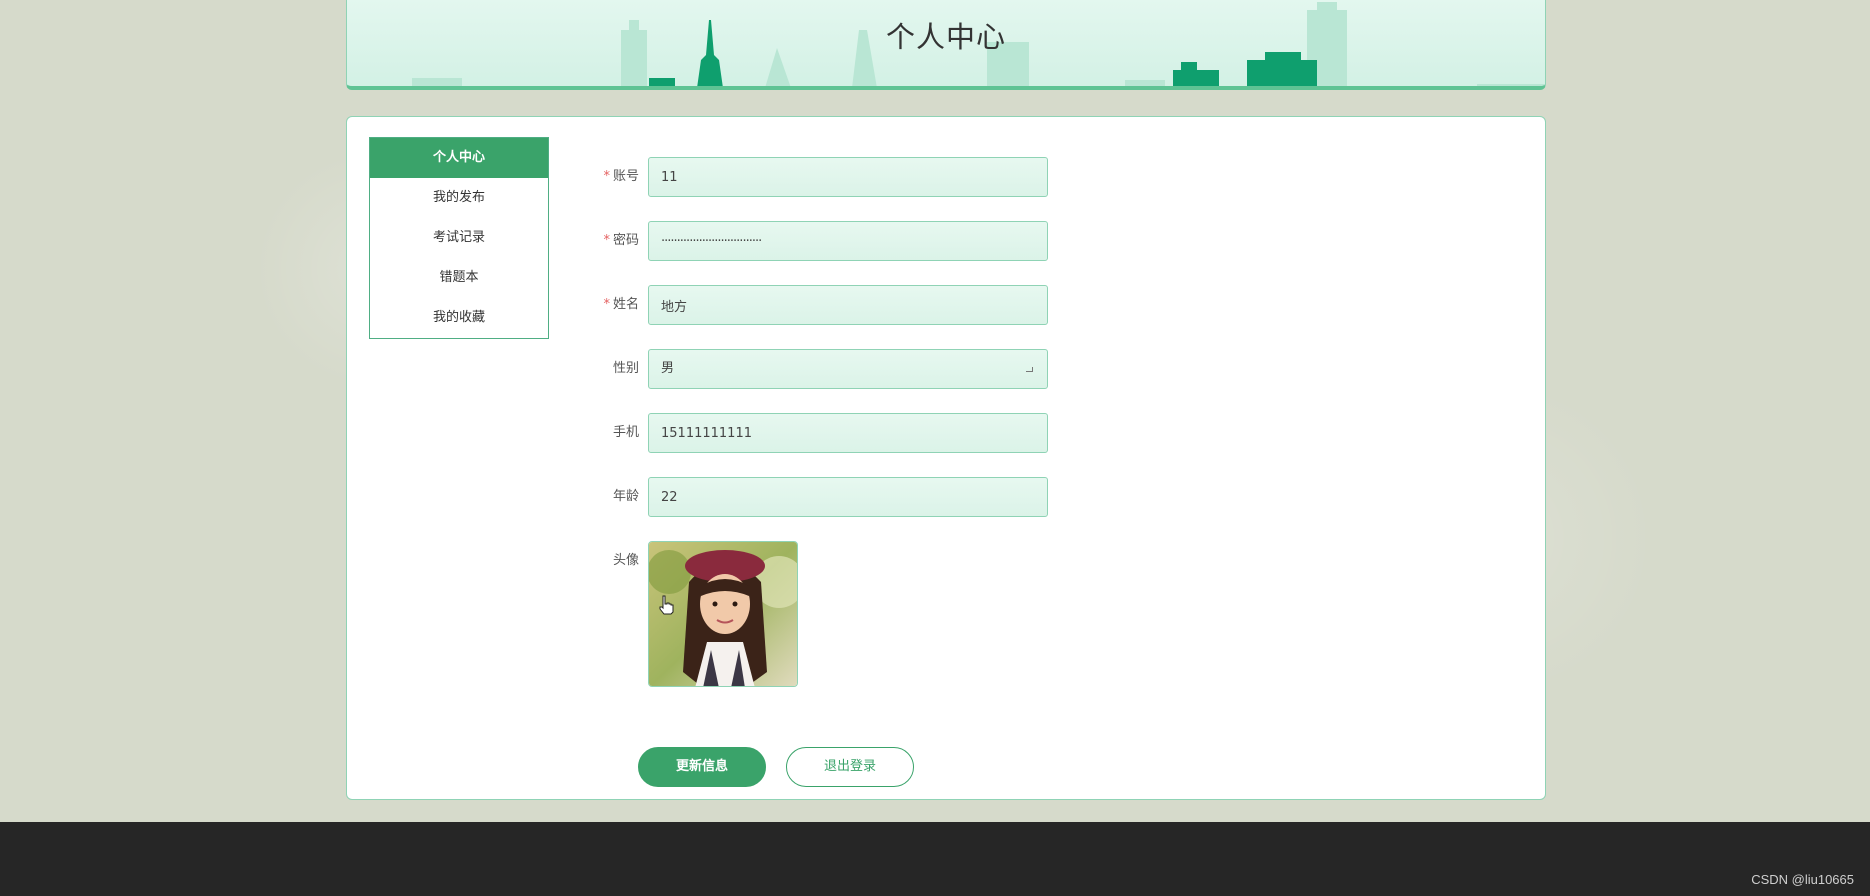  What do you see at coordinates (848, 433) in the screenshot?
I see `phone-input` at bounding box center [848, 433].